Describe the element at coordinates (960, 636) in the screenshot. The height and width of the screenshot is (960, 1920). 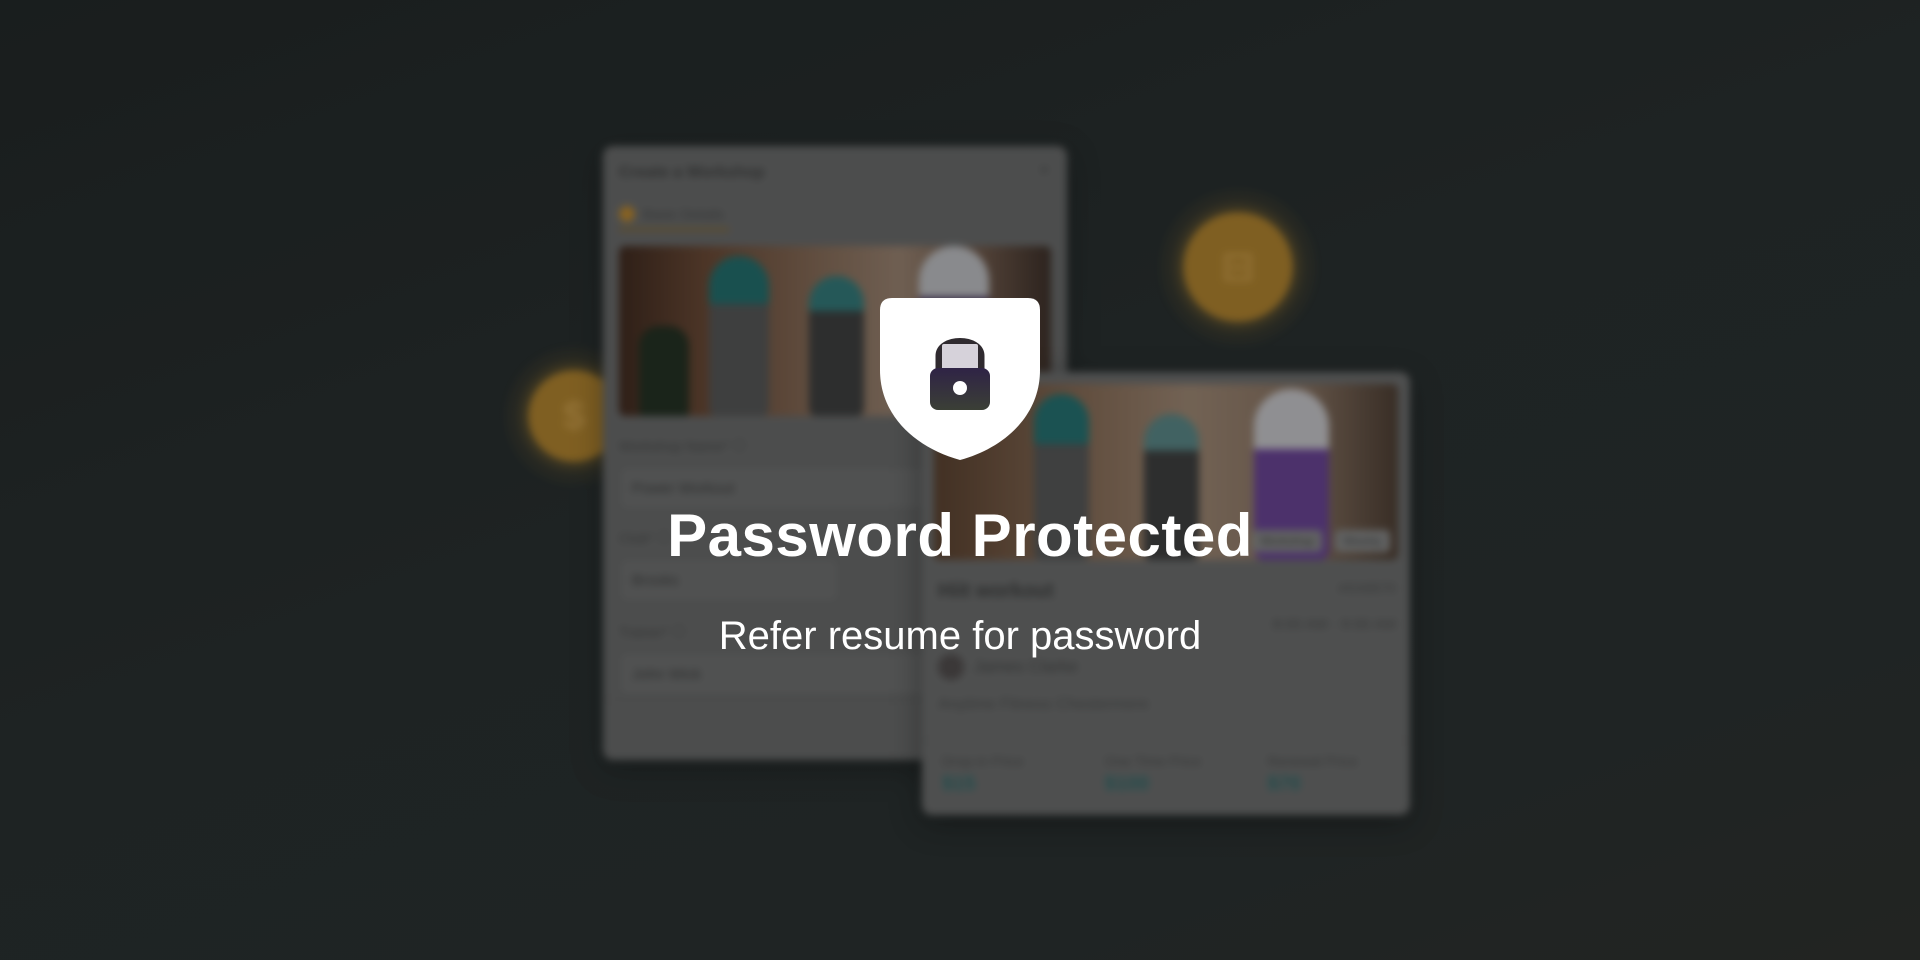
I see `overlay-subtitle: Refer resume for password` at that location.